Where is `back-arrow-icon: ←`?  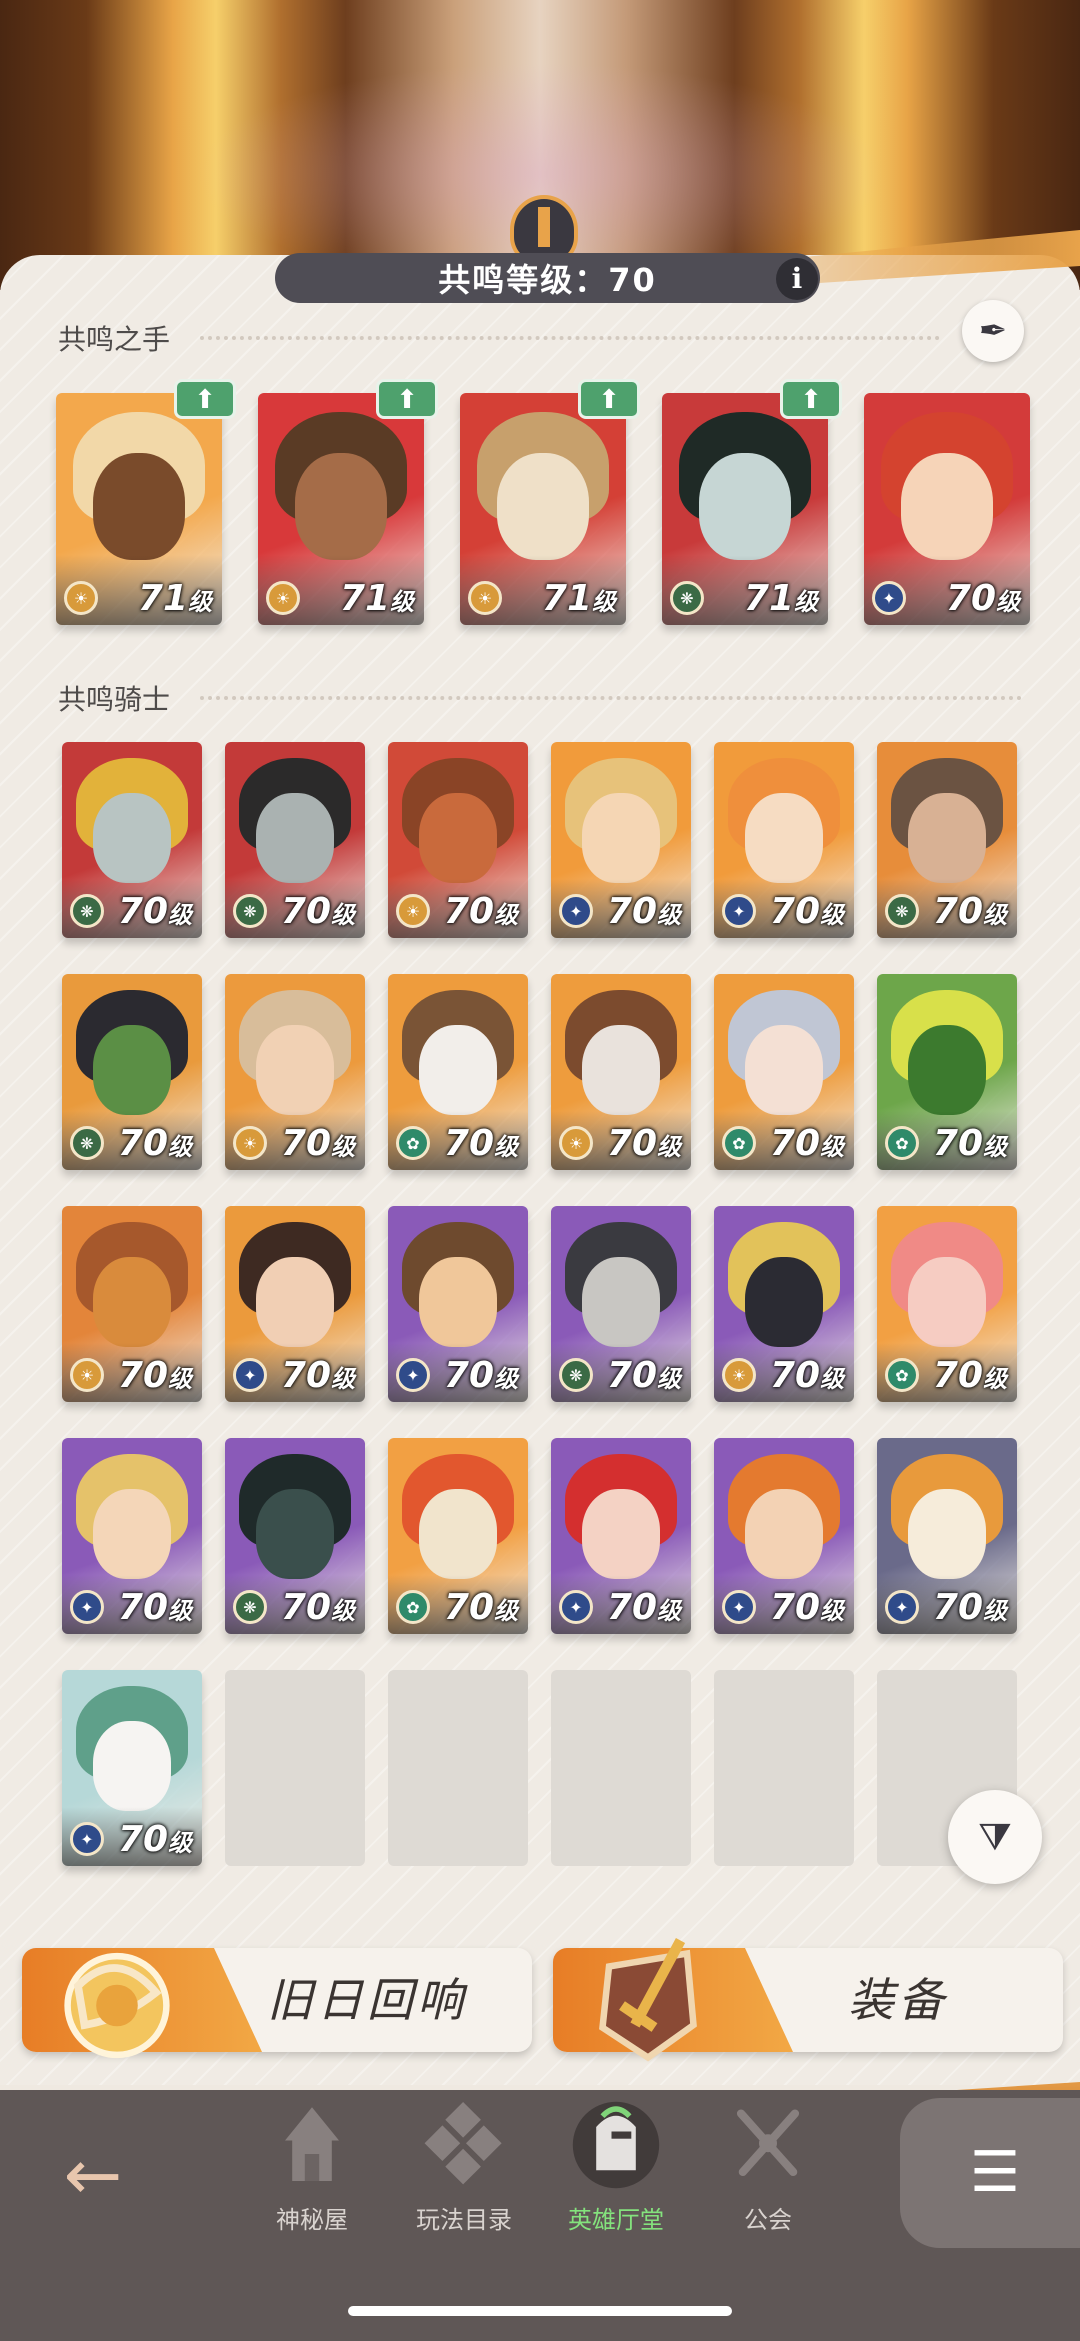 back-arrow-icon: ← is located at coordinates (93, 2175).